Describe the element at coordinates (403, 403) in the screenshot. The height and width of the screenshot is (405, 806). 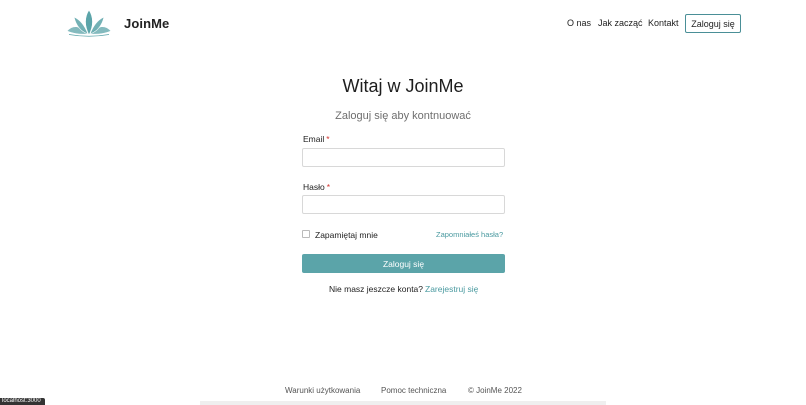
I see `footer-shadow` at that location.